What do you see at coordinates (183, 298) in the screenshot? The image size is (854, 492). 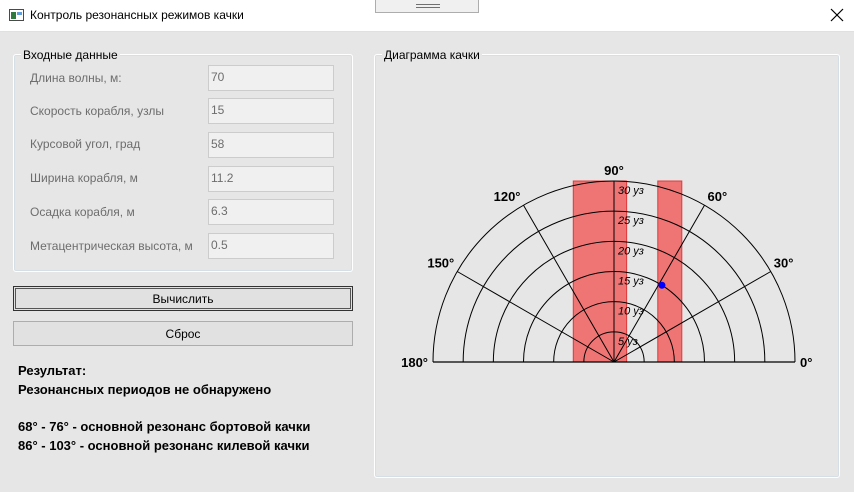 I see `calculate-button: Вычислить` at bounding box center [183, 298].